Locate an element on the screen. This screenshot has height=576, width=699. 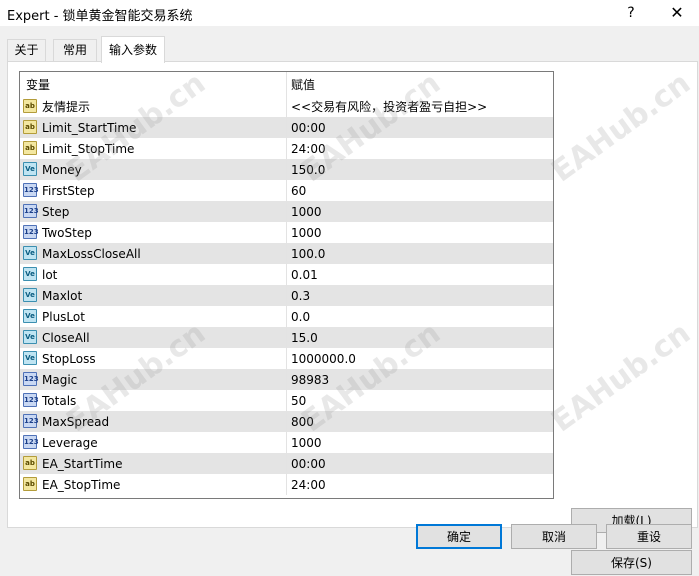
table-row: 123 FirstStep 60 is located at coordinates (286, 190).